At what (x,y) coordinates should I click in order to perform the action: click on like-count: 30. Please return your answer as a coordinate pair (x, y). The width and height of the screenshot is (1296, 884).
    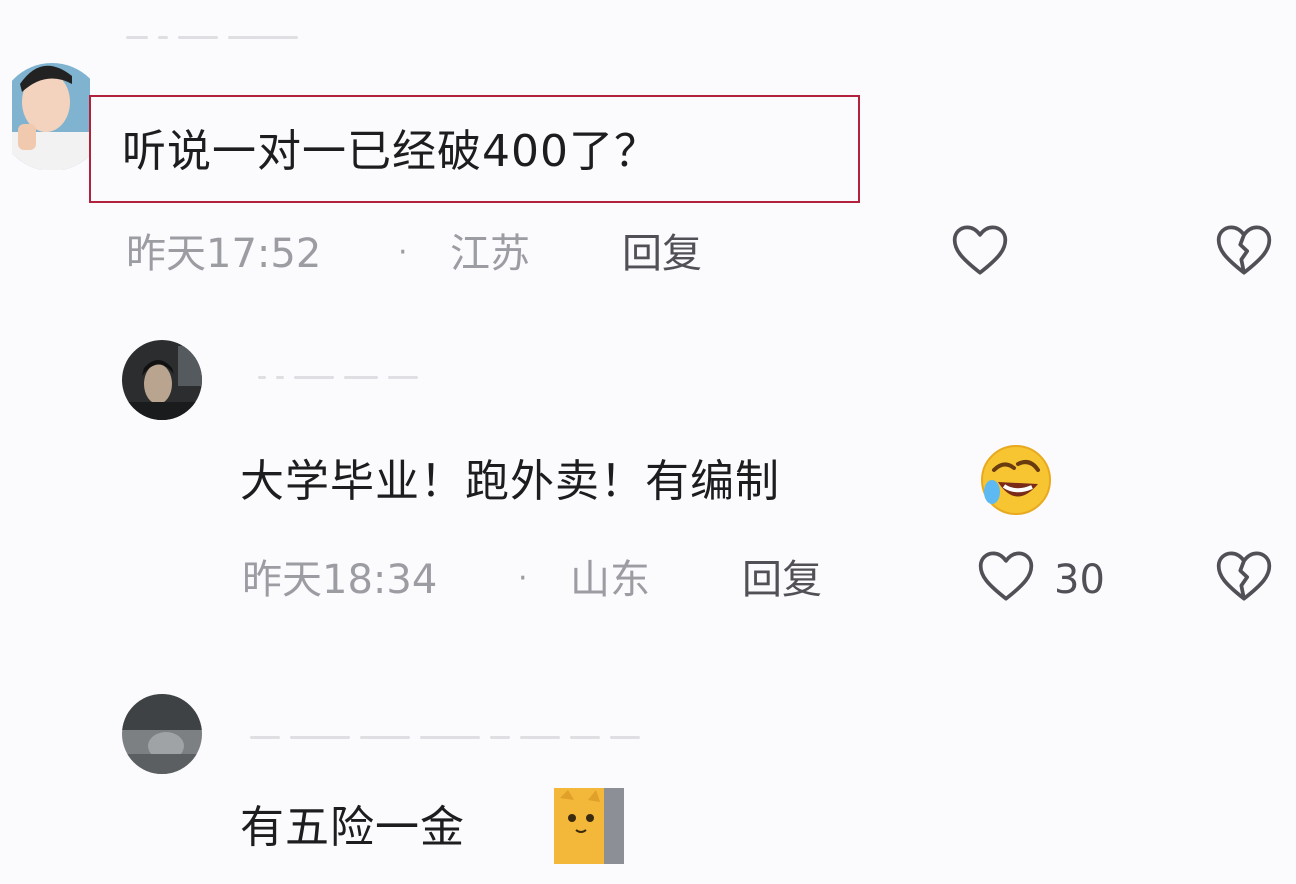
    Looking at the image, I should click on (1079, 580).